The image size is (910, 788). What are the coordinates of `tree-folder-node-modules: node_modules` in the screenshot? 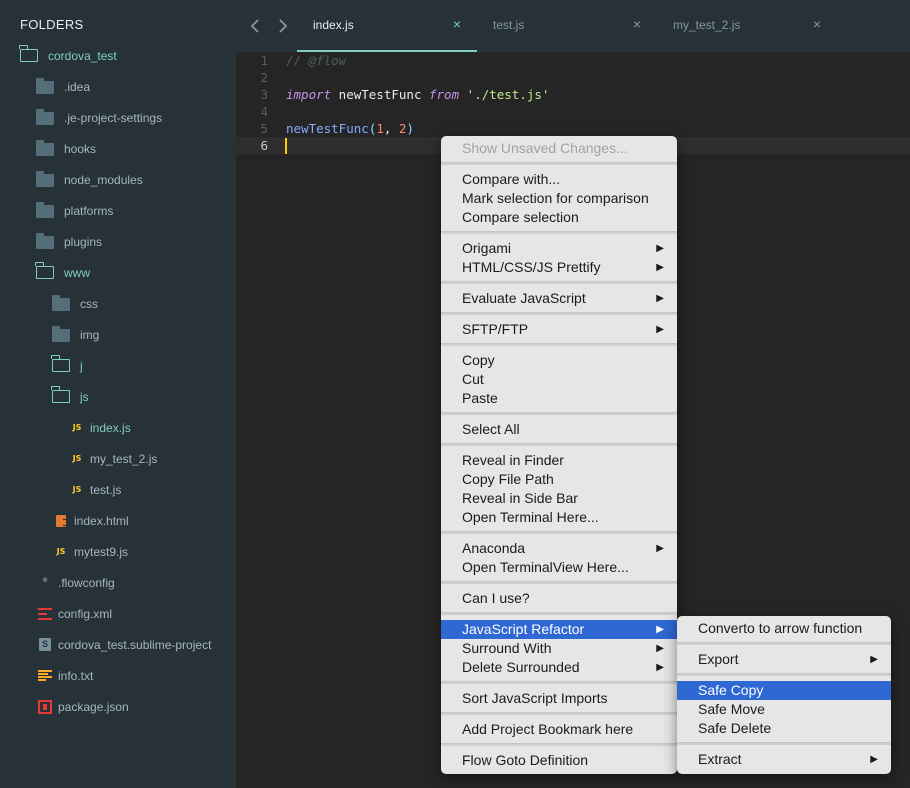 It's located at (118, 179).